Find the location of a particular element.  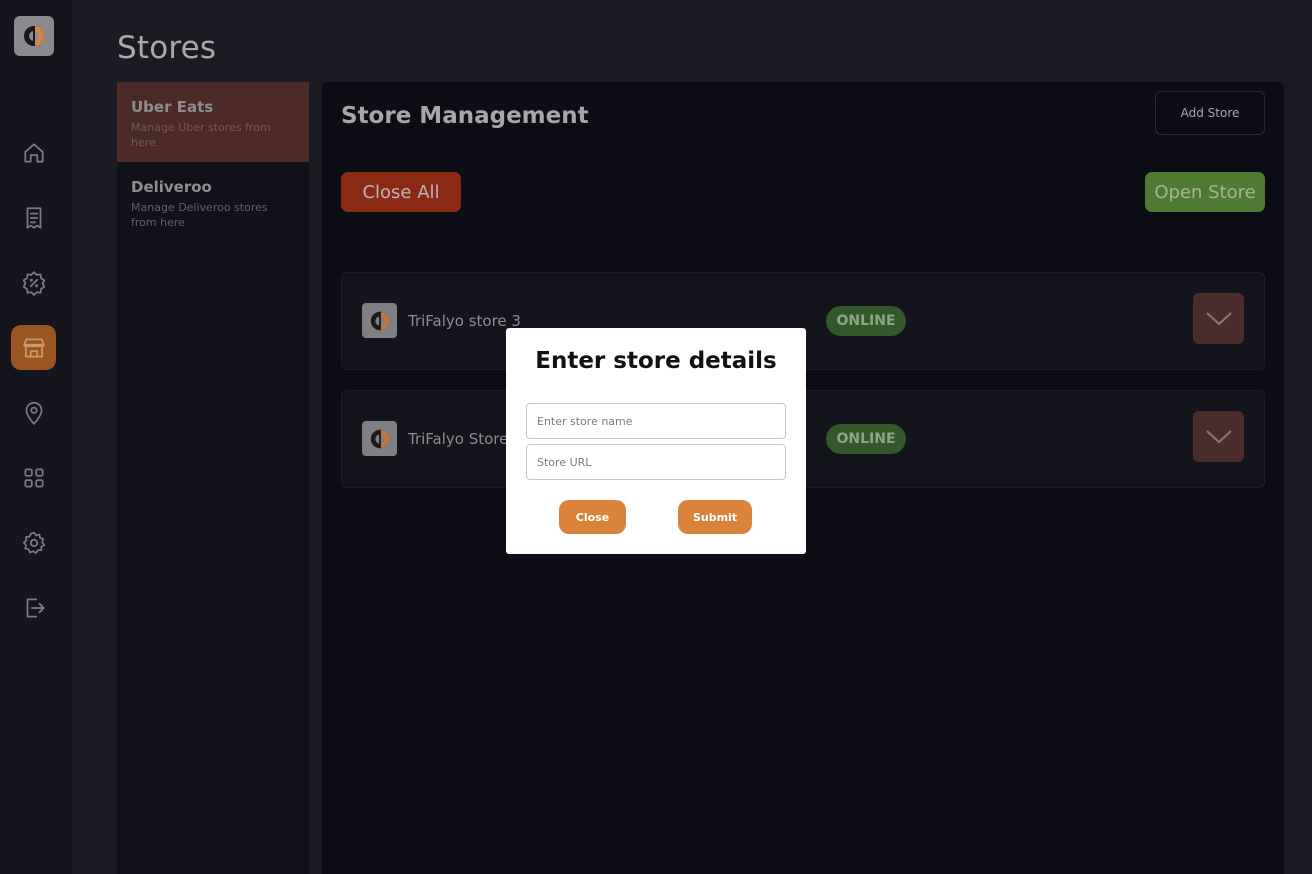

logout-icon is located at coordinates (35, 607).